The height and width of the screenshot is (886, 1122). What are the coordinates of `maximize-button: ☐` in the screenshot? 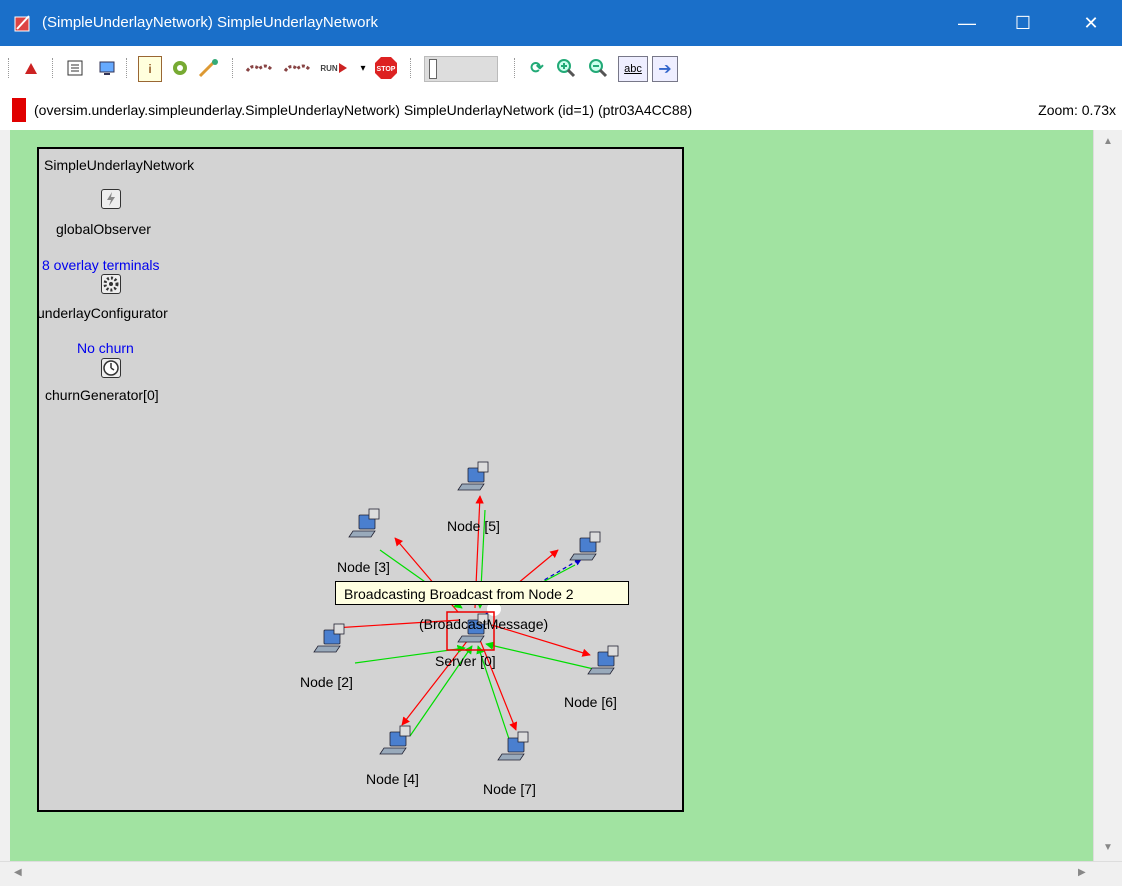 It's located at (1023, 23).